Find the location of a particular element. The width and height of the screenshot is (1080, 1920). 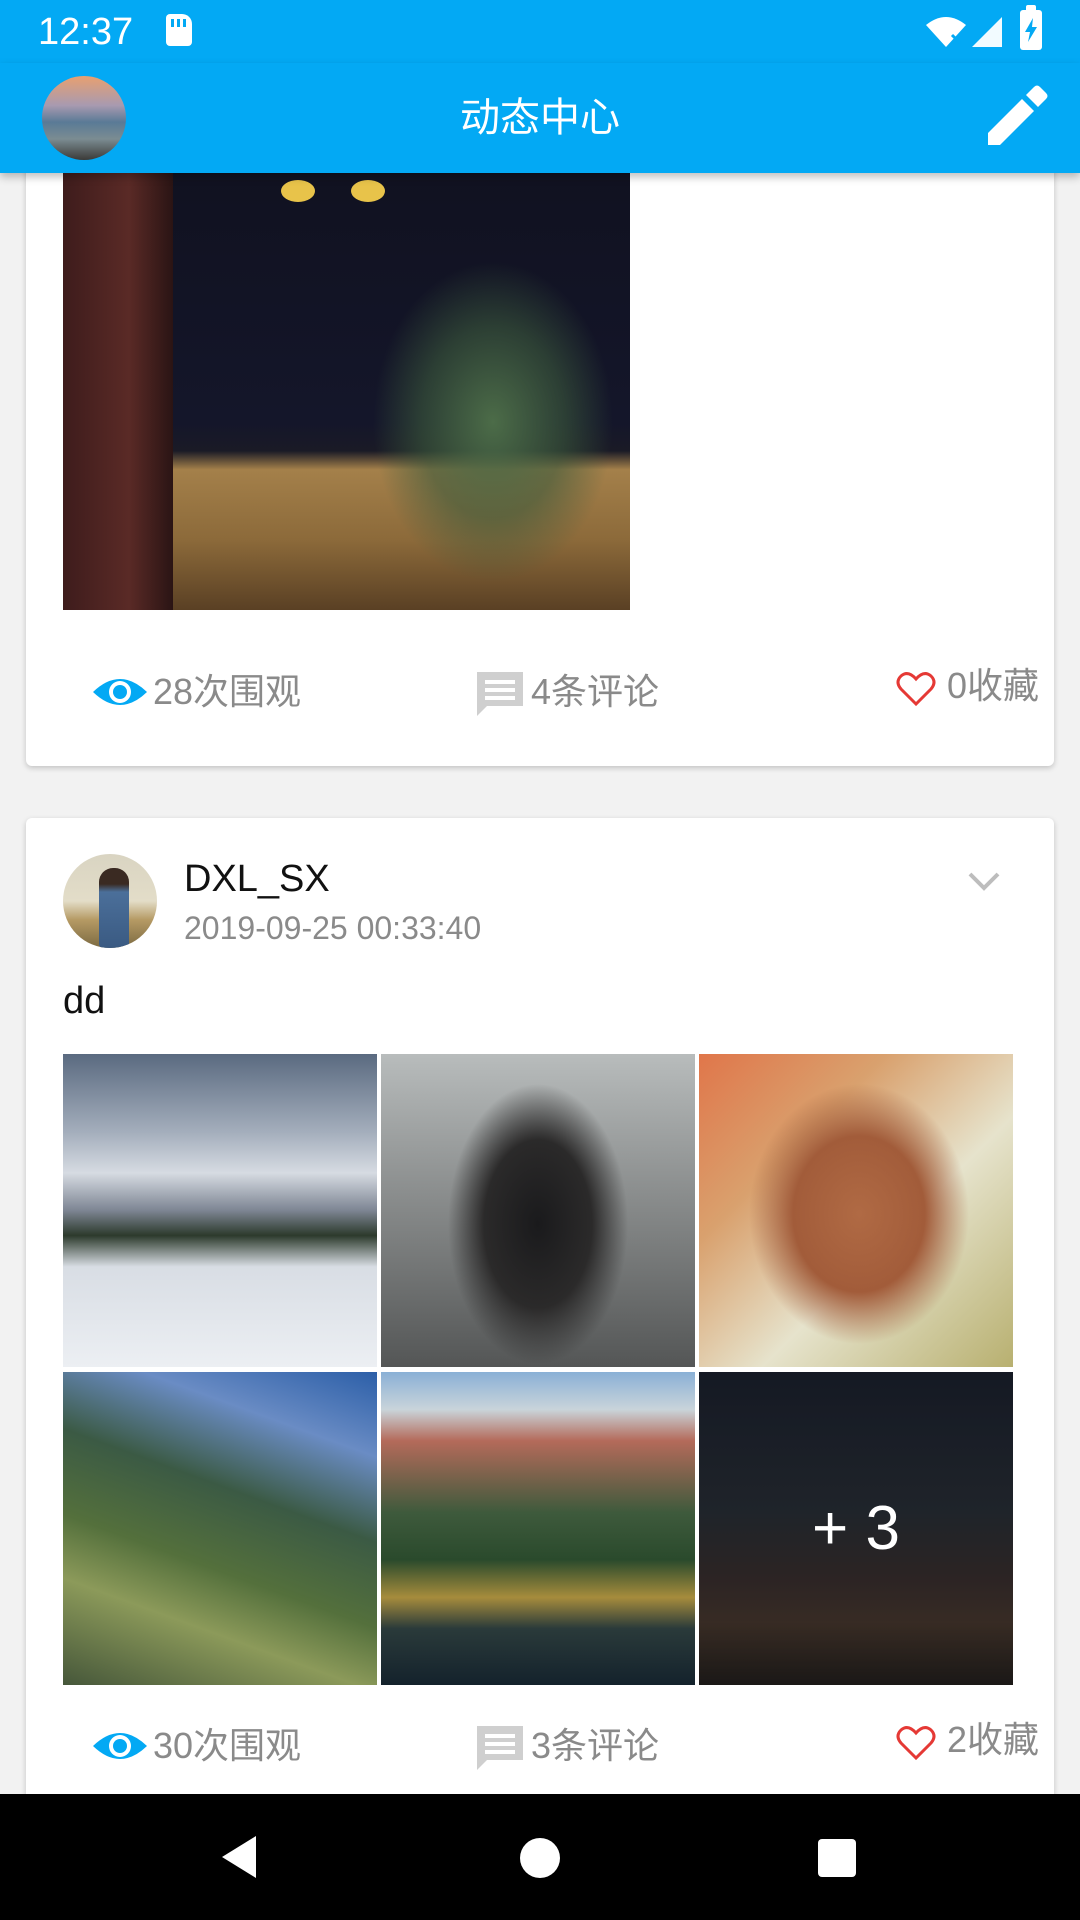

wifi-icon is located at coordinates (946, 32).